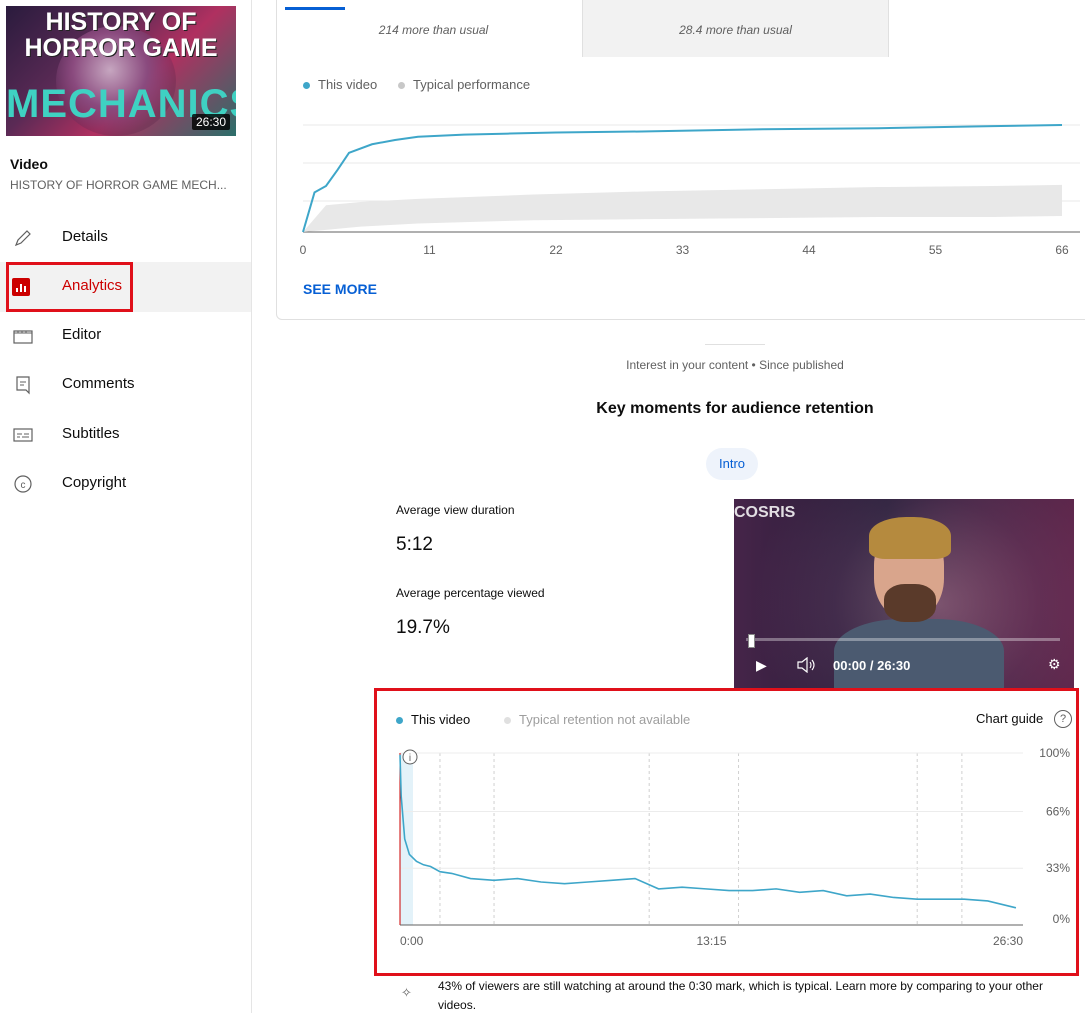 The height and width of the screenshot is (1015, 1085). I want to click on nav-item-comments: Comments, so click(125, 385).